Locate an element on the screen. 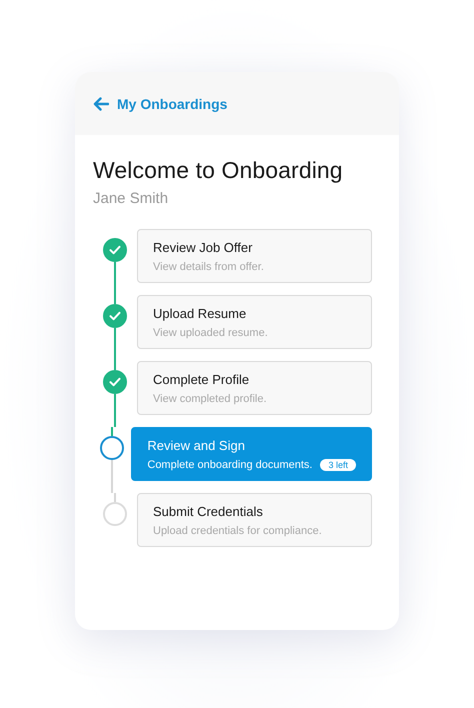 The image size is (474, 708). step-card: Submit Credentials Upload credentials for compliance. is located at coordinates (254, 520).